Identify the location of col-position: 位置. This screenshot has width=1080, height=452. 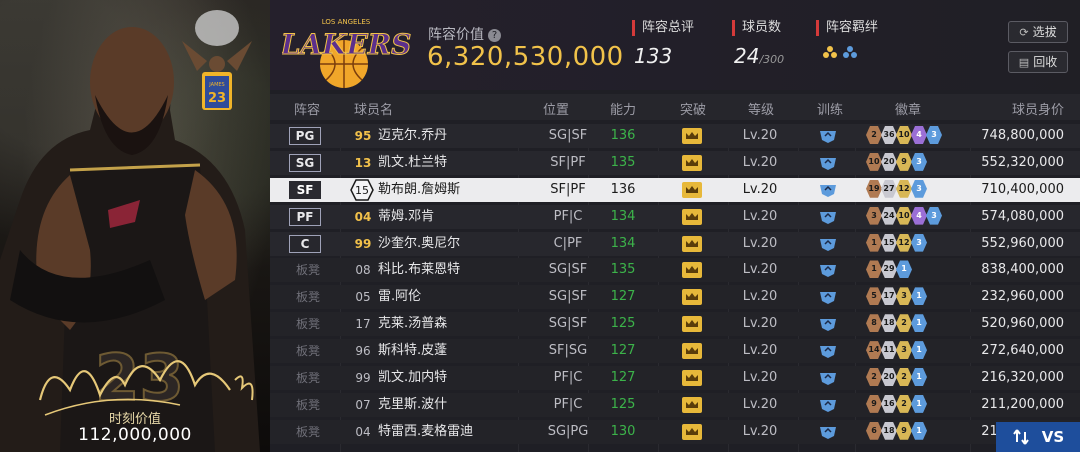
(556, 108).